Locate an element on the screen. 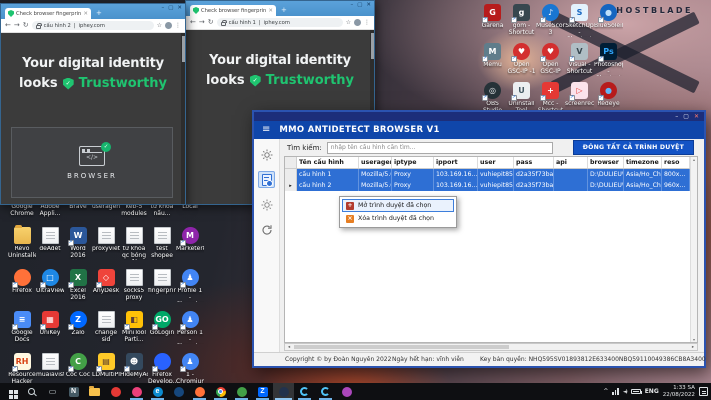  sidebar-settings-button is located at coordinates (266, 154).